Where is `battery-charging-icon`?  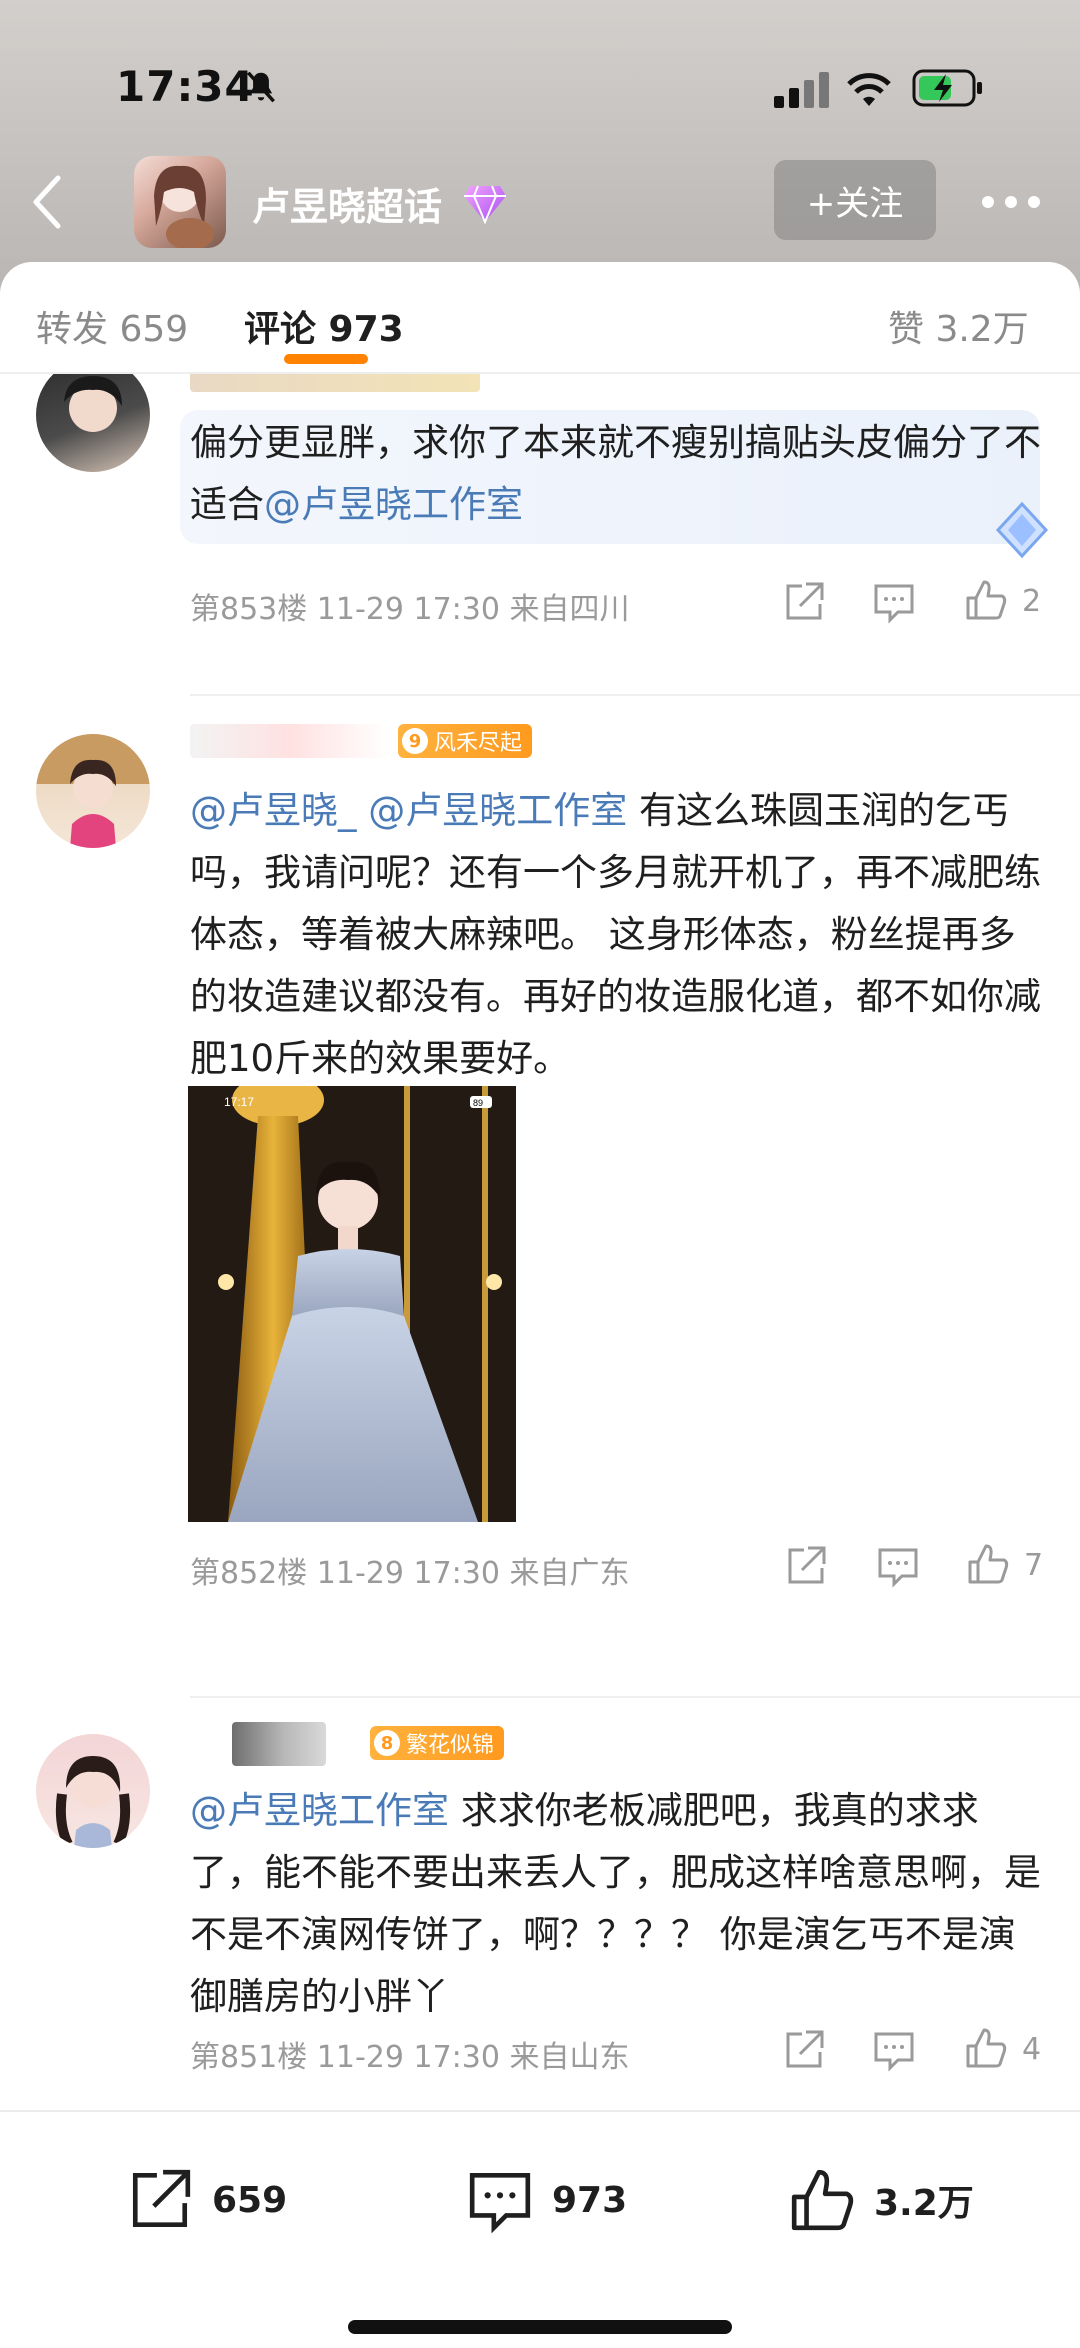 battery-charging-icon is located at coordinates (947, 88).